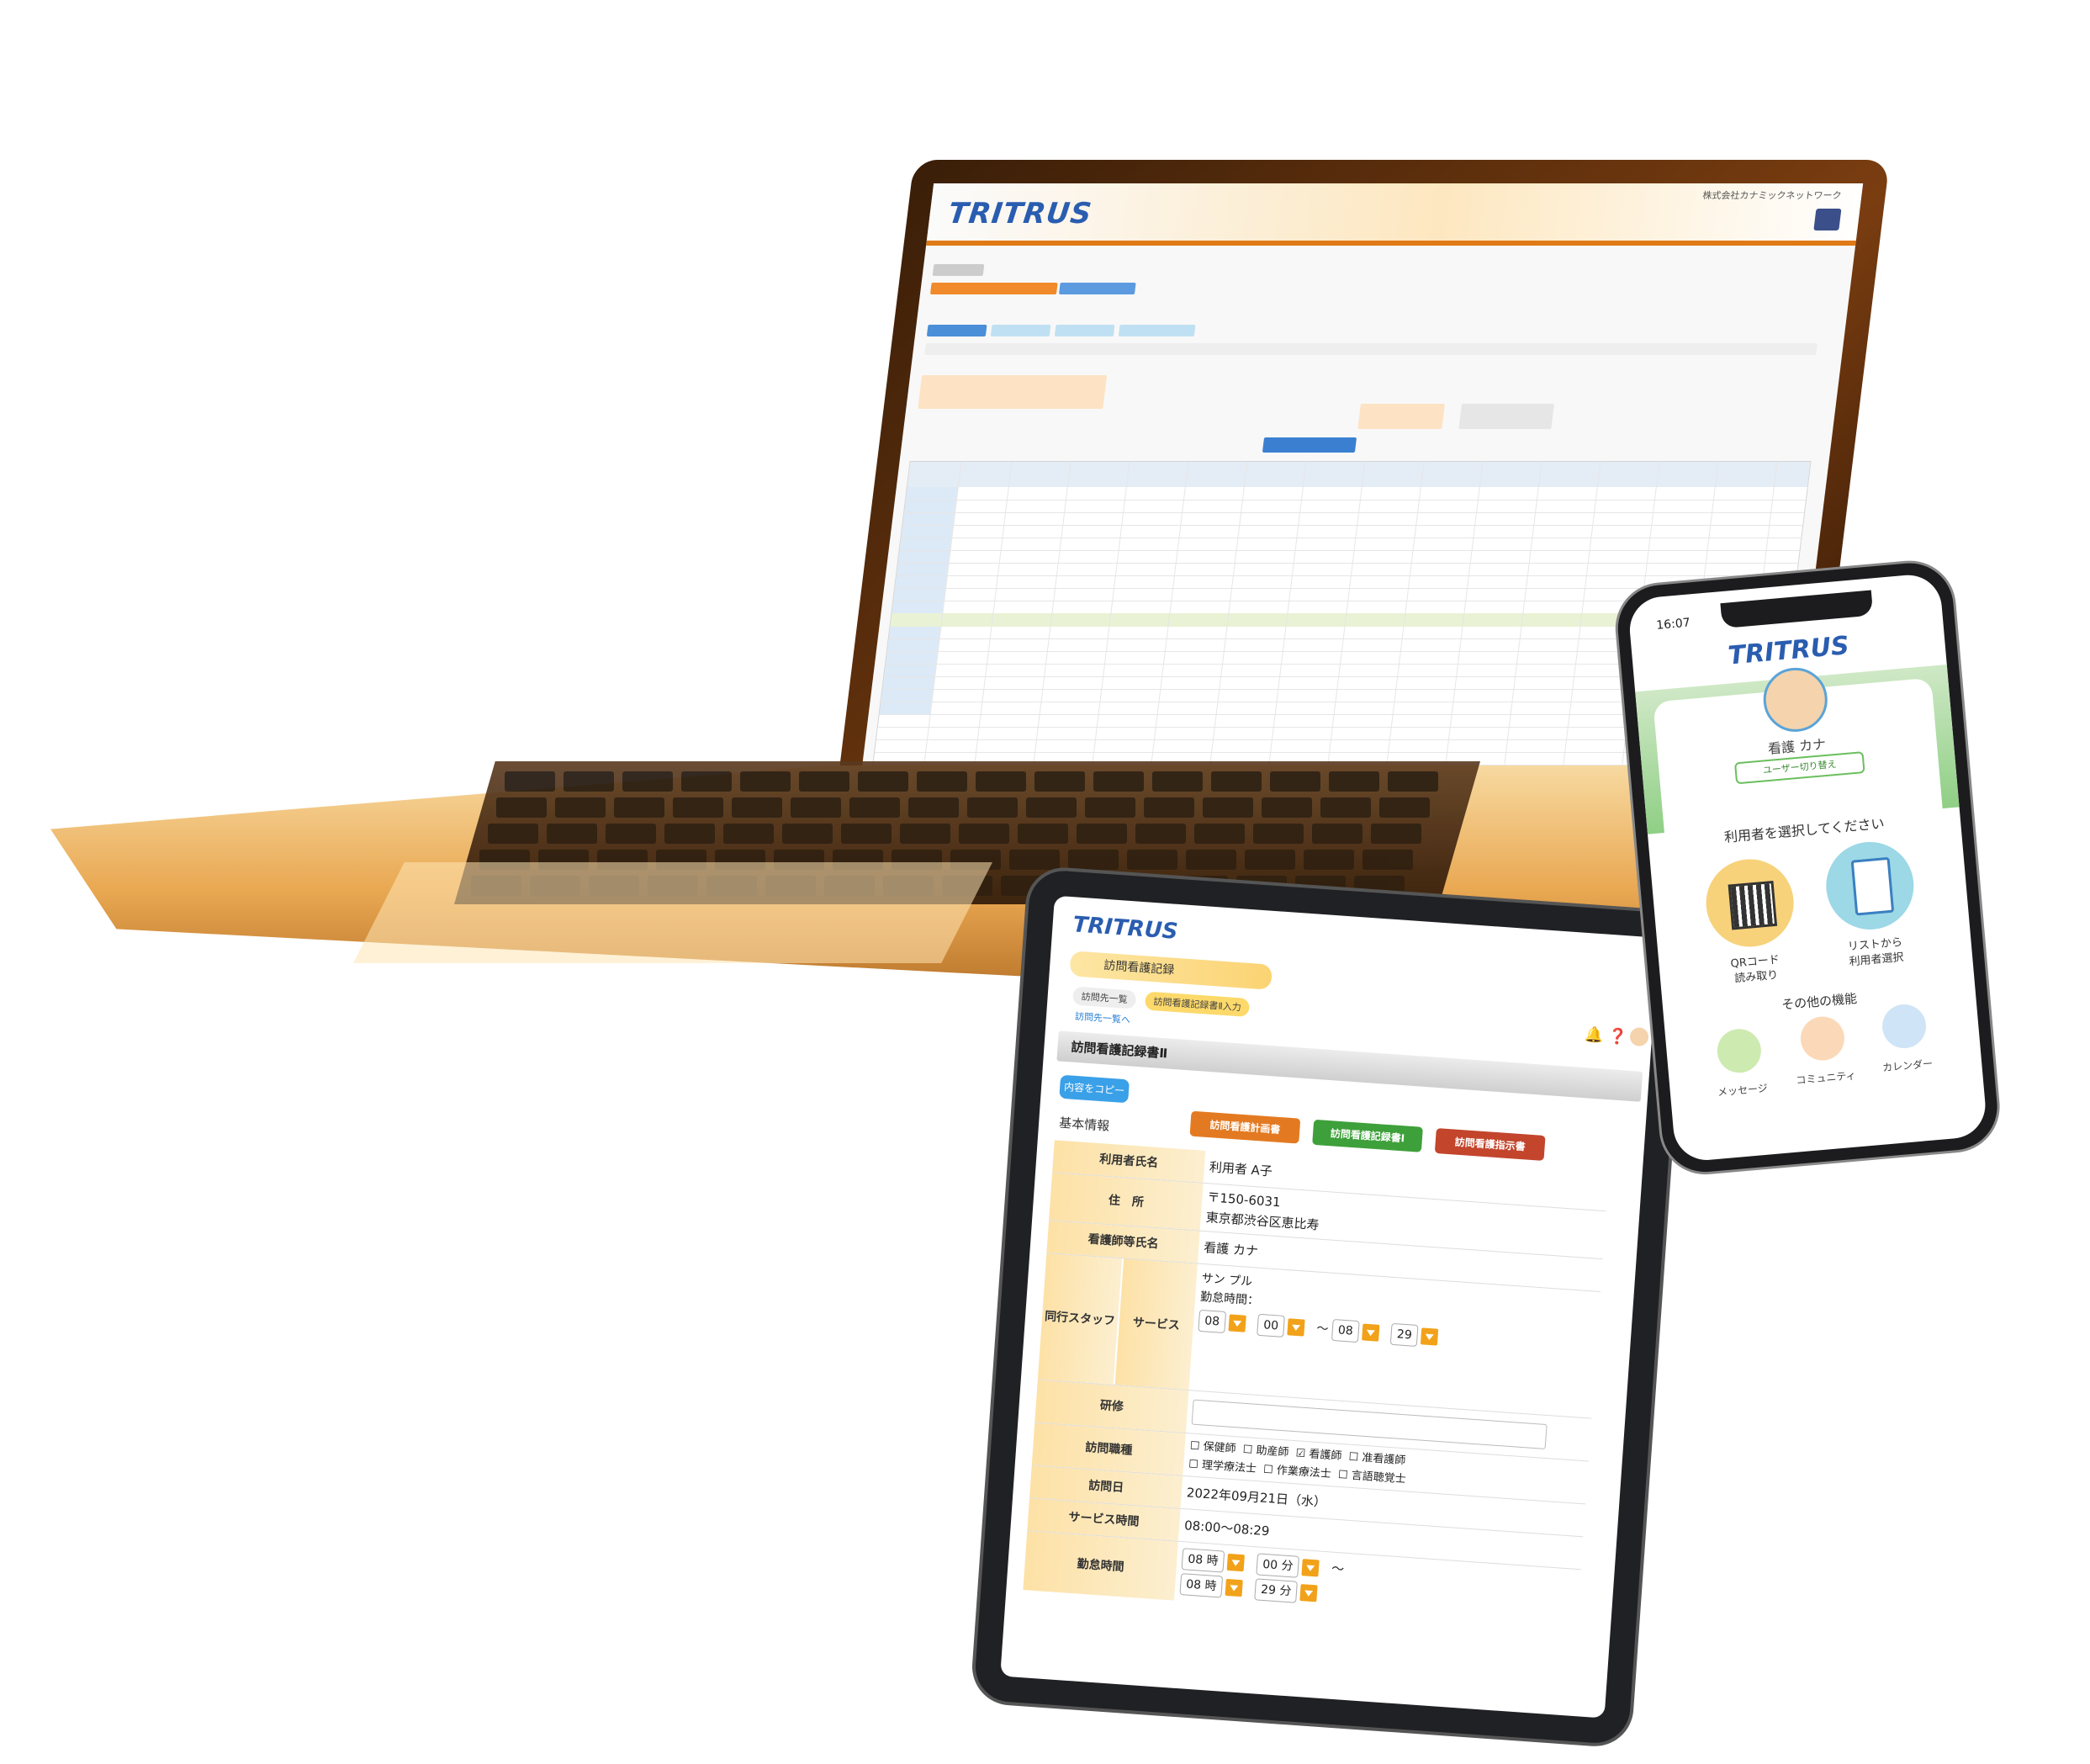 The width and height of the screenshot is (2090, 1764). I want to click on attendance-label: 勤怠時間, so click(1100, 1566).